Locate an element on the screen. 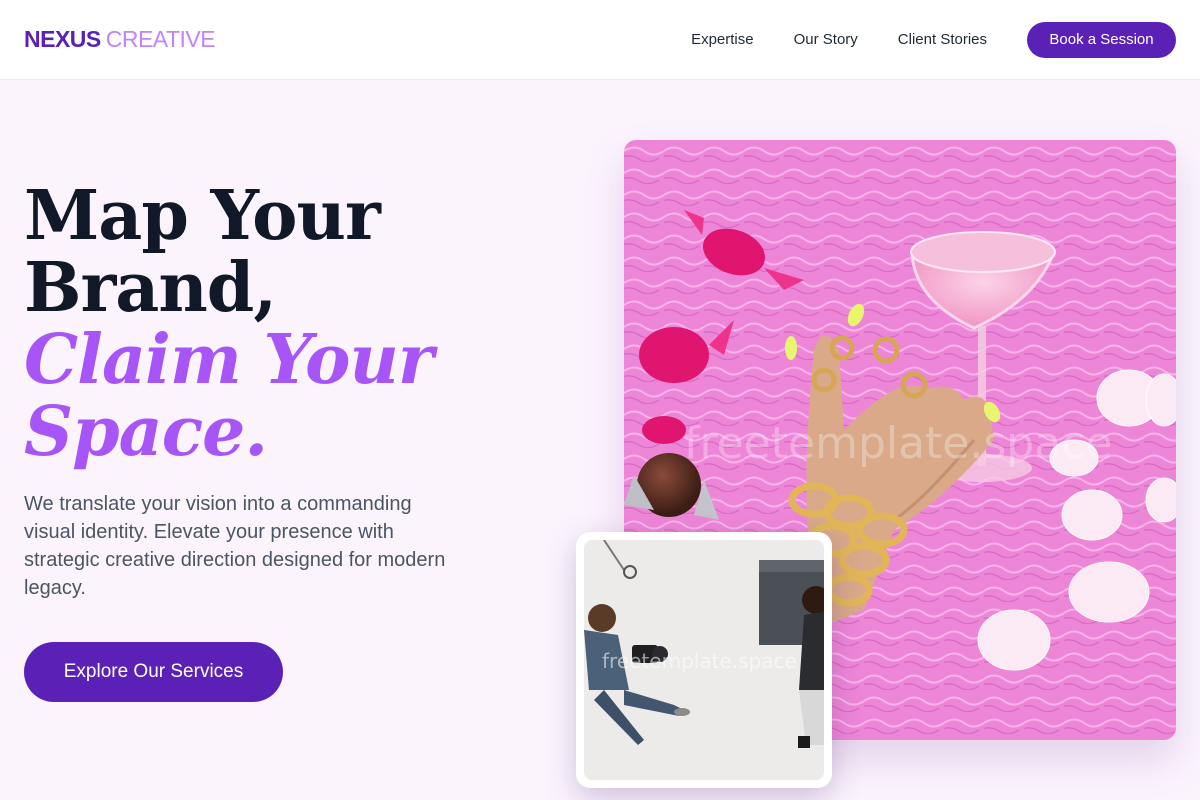  logo: NEXUS CREATIVE is located at coordinates (120, 39).